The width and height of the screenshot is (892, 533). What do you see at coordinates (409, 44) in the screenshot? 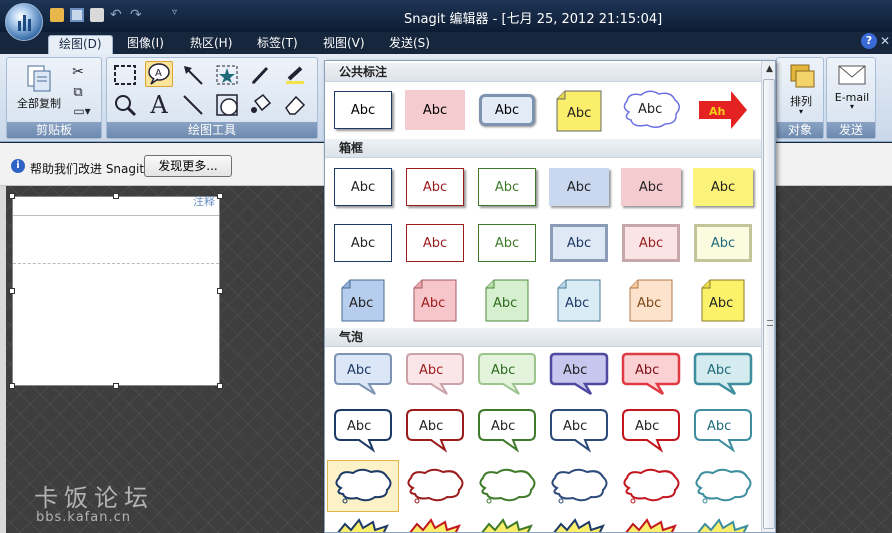
I see `tab-send: 发送(S)` at bounding box center [409, 44].